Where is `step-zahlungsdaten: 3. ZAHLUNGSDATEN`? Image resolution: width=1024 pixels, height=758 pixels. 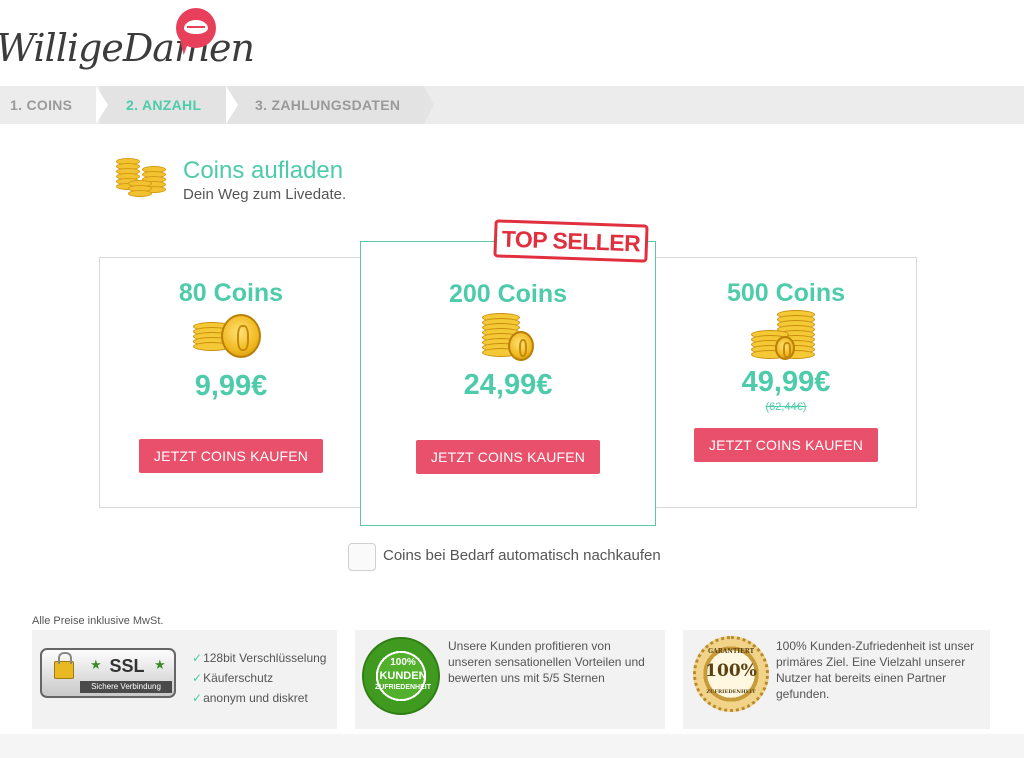
step-zahlungsdaten: 3. ZAHLUNGSDATEN is located at coordinates (327, 105).